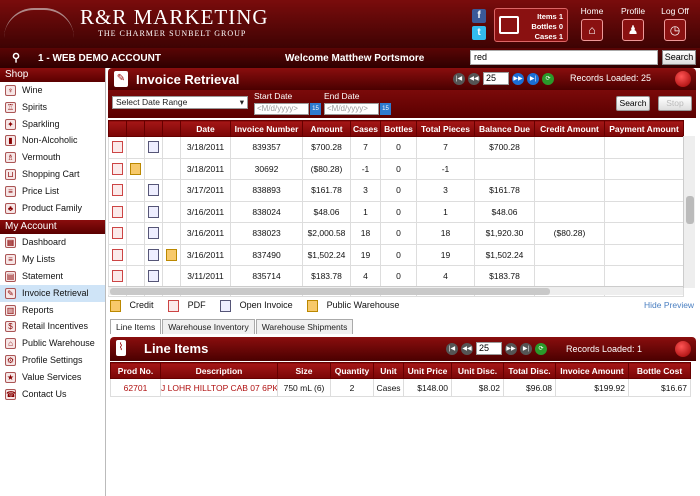  I want to click on sidebar-item-invoice-retrieval: ✎ Invoice Retrieval, so click(52, 293).